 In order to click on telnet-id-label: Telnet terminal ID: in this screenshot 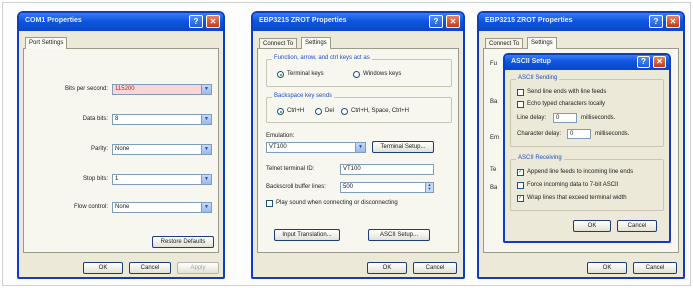, I will do `click(290, 169)`.